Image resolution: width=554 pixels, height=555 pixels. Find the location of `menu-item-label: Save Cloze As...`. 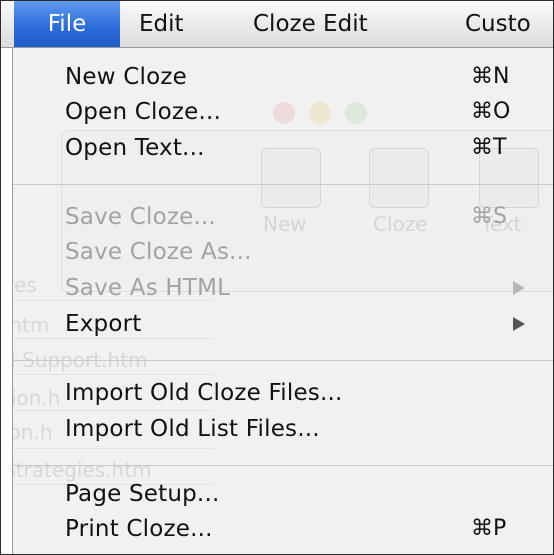

menu-item-label: Save Cloze As... is located at coordinates (158, 252).